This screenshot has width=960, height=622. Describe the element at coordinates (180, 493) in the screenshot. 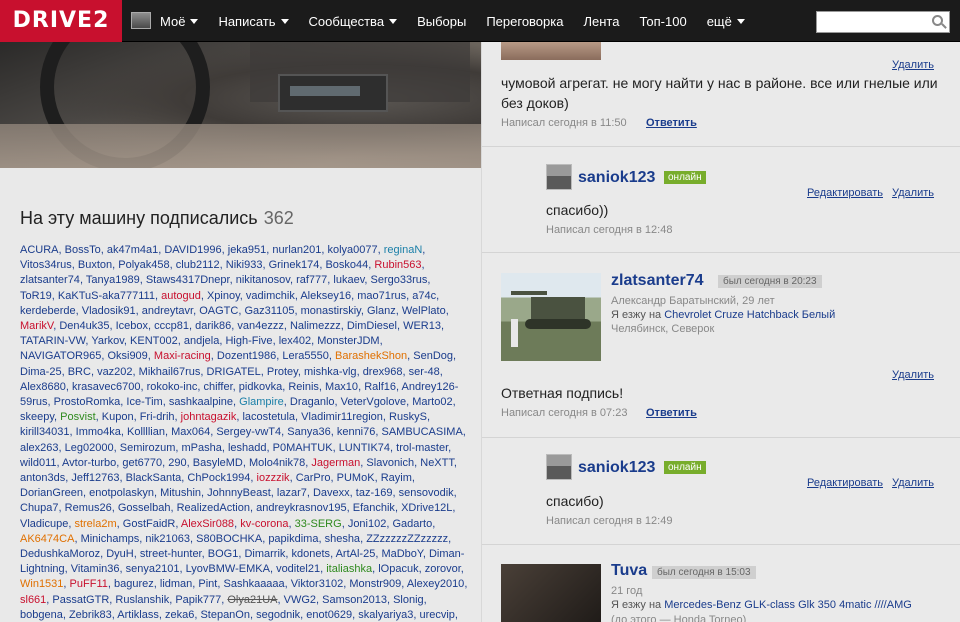

I see `subscriber-link: Mitushin` at that location.